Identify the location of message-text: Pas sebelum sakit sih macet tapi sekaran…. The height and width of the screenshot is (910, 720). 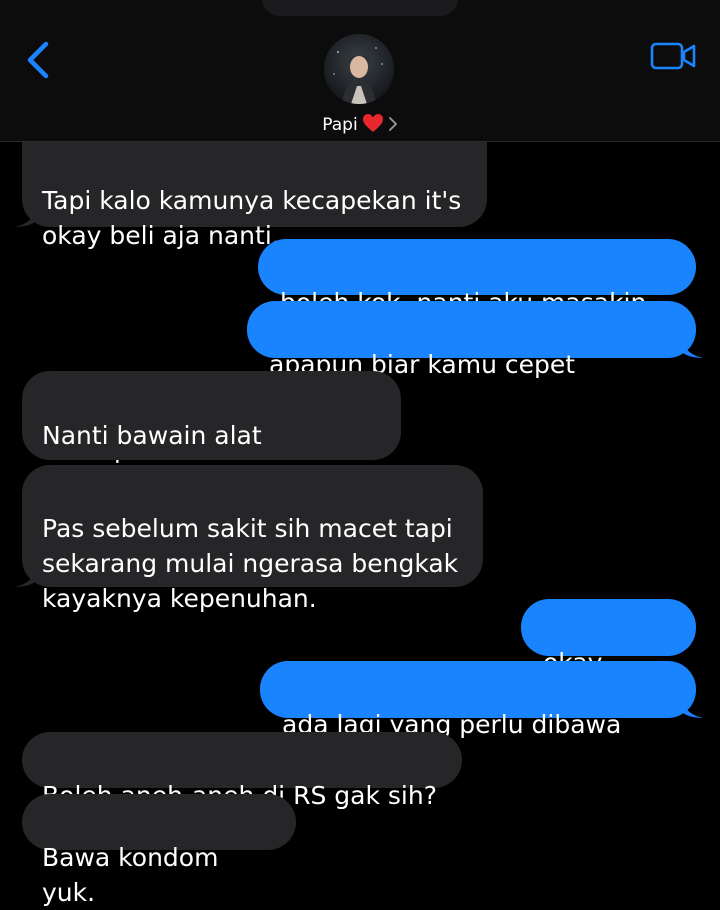
(250, 563).